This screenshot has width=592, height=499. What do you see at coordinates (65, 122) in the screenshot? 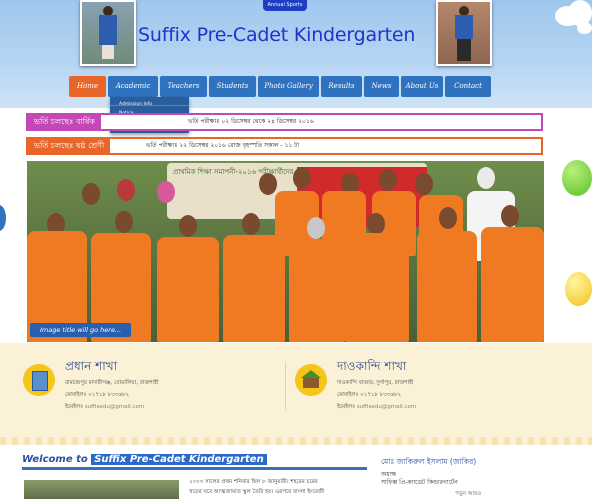
I see `notice-tag: ভর্তি চলছেঃ বার্ষিক` at bounding box center [65, 122].